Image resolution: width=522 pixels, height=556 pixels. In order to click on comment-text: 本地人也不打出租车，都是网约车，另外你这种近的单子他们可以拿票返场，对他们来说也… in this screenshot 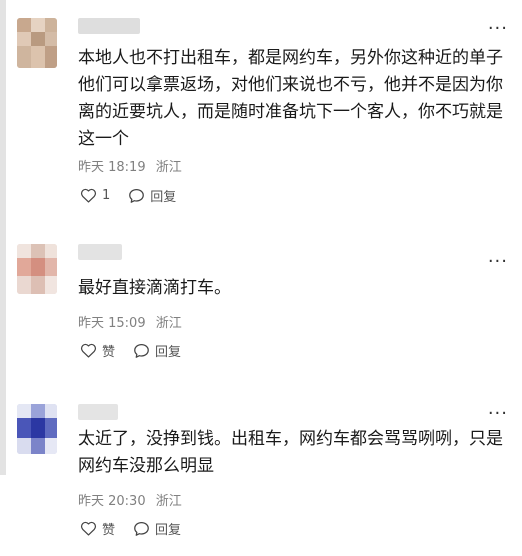, I will do `click(290, 98)`.